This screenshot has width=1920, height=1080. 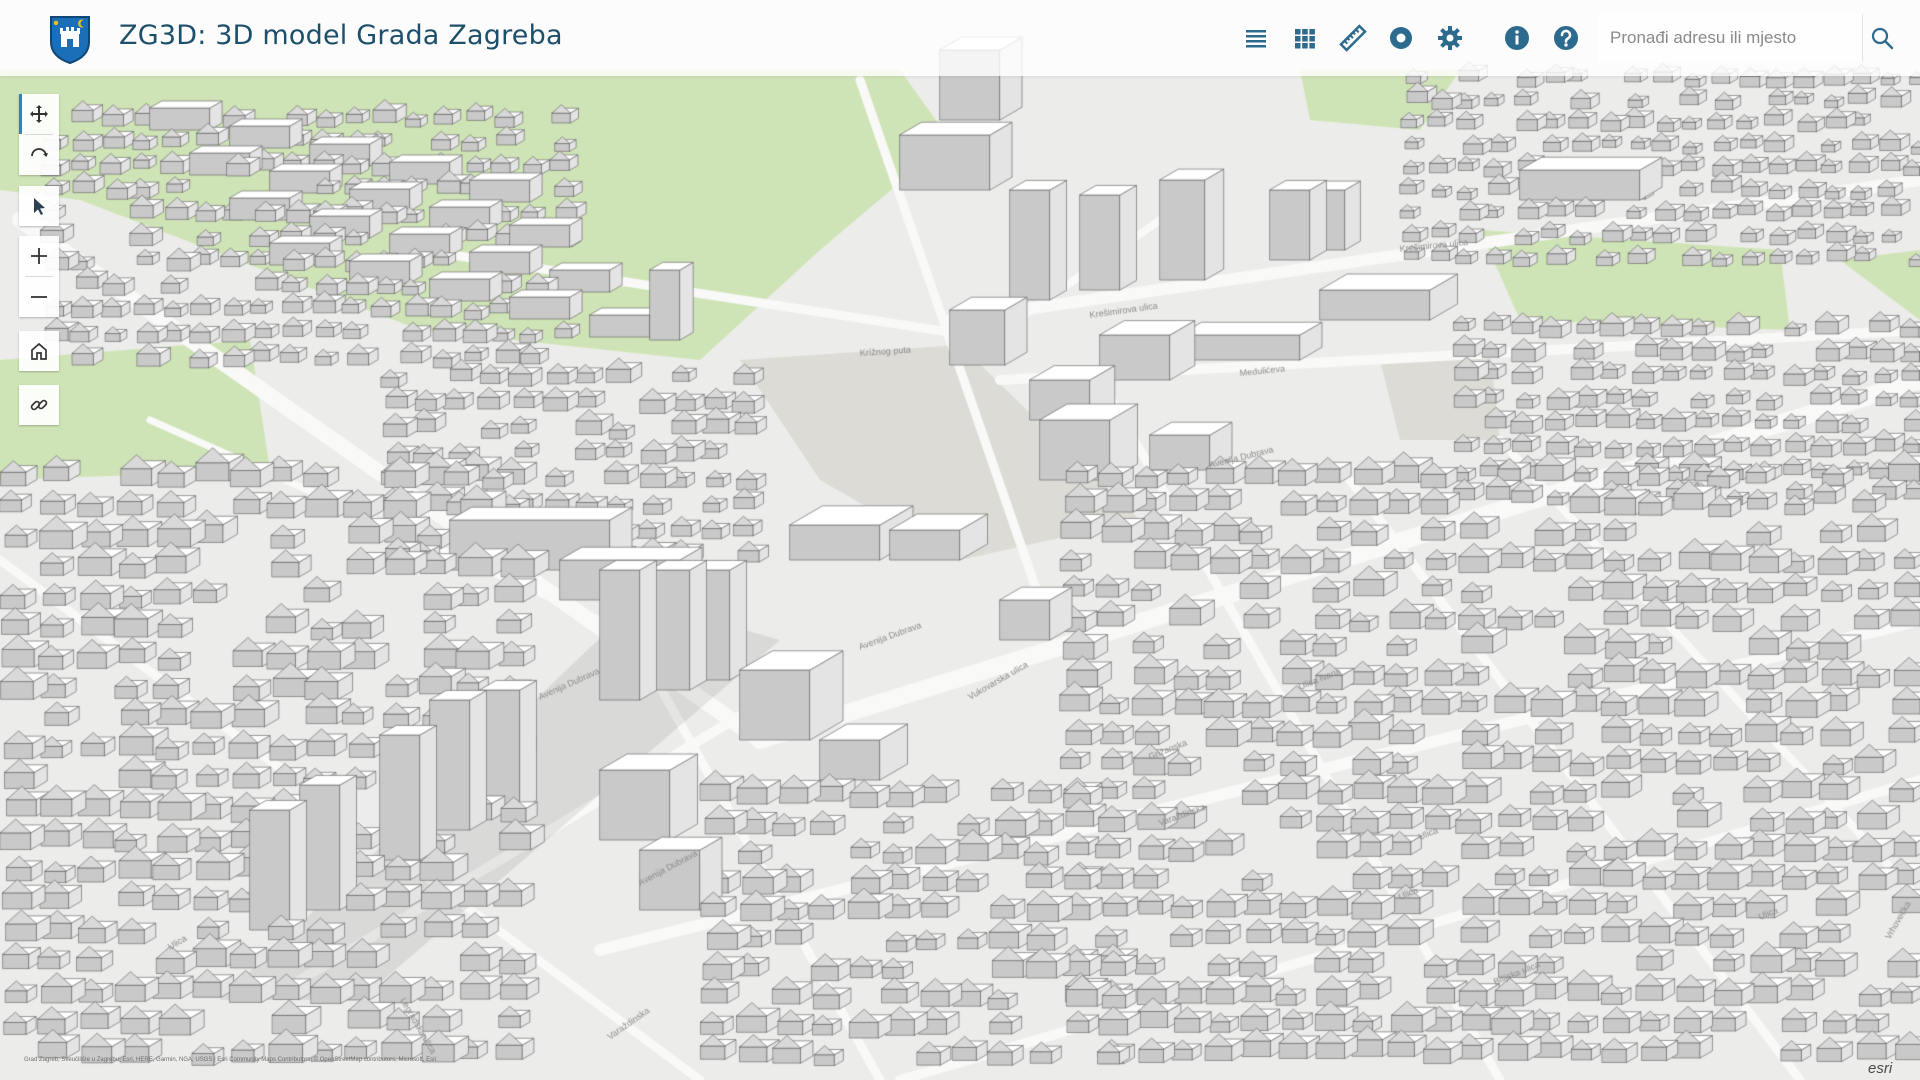 I want to click on rotate-button, so click(x=39, y=155).